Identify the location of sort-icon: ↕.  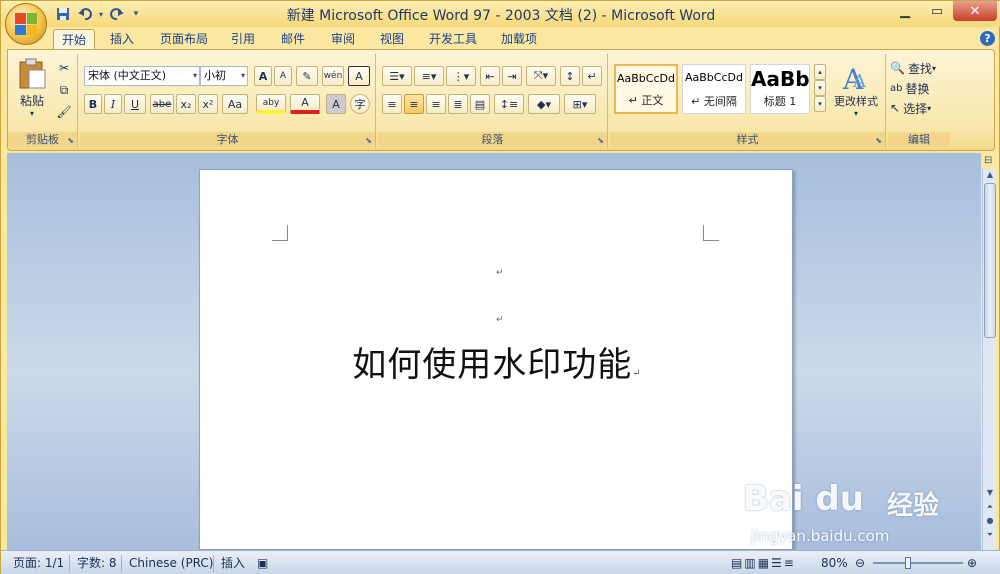
(570, 76).